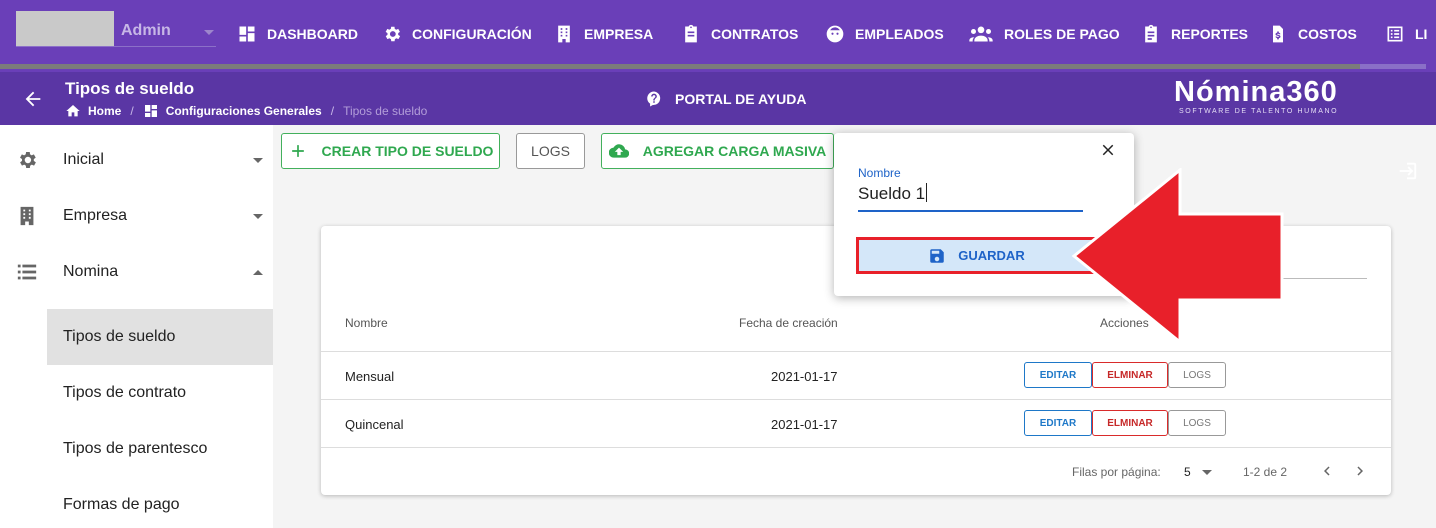  I want to click on logo-tagline: SOFTWARE DE TALENTO HUMANO, so click(1259, 111).